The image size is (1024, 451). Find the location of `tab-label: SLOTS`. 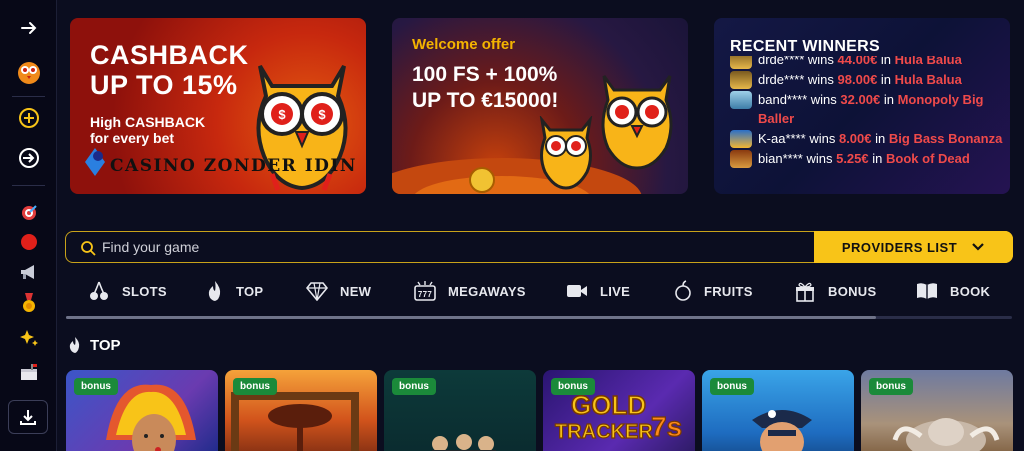

tab-label: SLOTS is located at coordinates (144, 291).